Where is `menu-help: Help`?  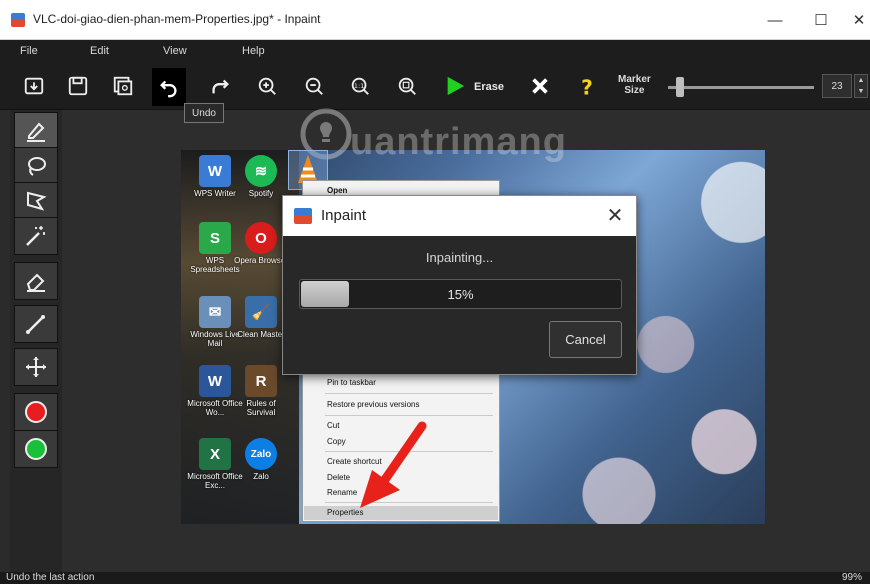 menu-help: Help is located at coordinates (253, 51).